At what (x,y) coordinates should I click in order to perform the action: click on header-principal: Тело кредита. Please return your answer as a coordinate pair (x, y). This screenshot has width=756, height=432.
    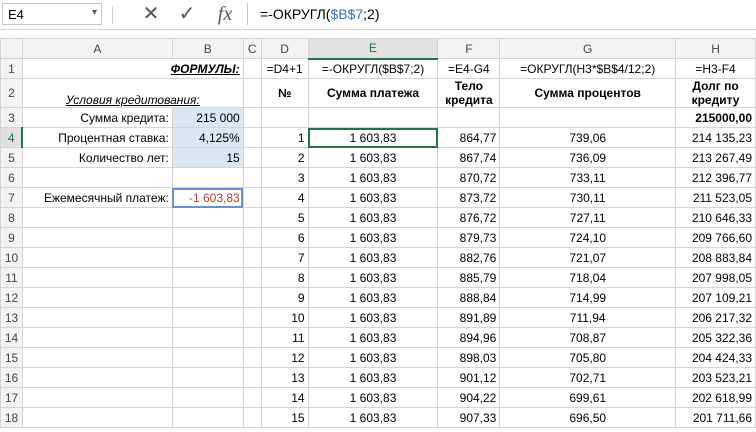
    Looking at the image, I should click on (469, 93).